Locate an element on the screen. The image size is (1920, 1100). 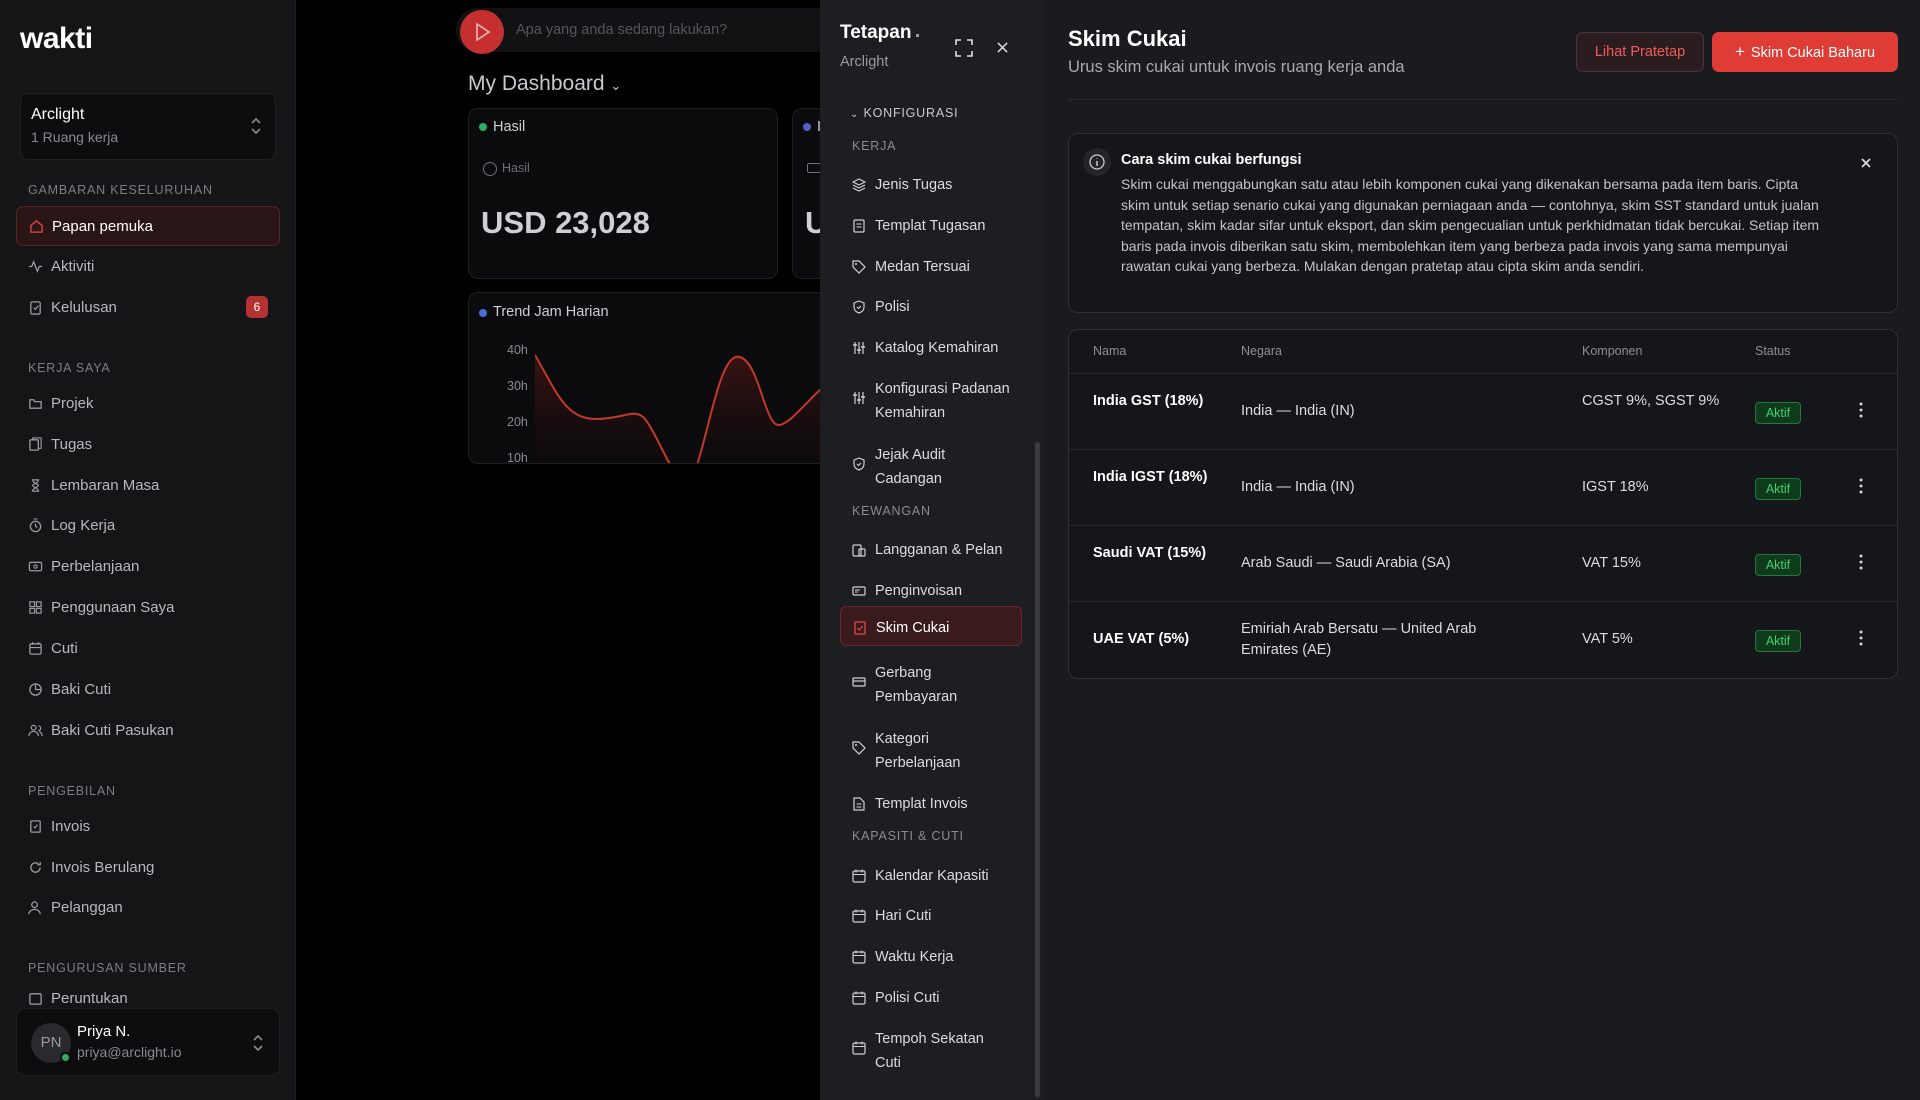
status-badge: Aktif is located at coordinates (1778, 641).